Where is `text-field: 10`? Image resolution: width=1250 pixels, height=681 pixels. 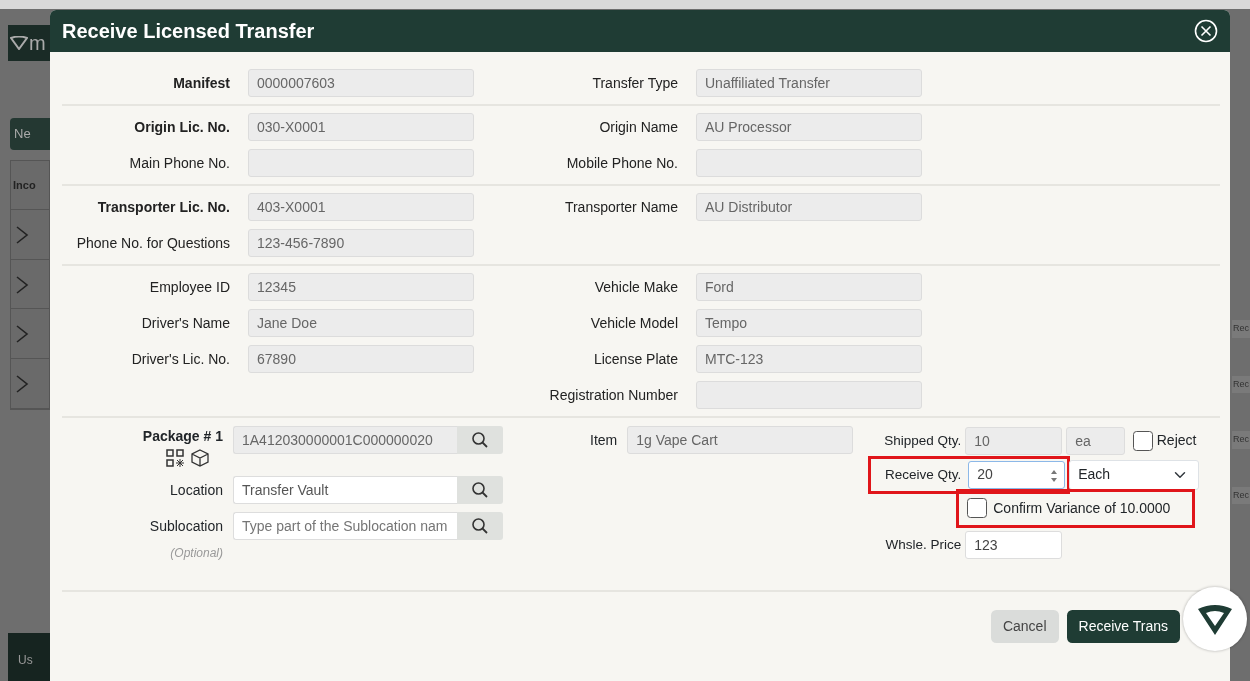
text-field: 10 is located at coordinates (1014, 440).